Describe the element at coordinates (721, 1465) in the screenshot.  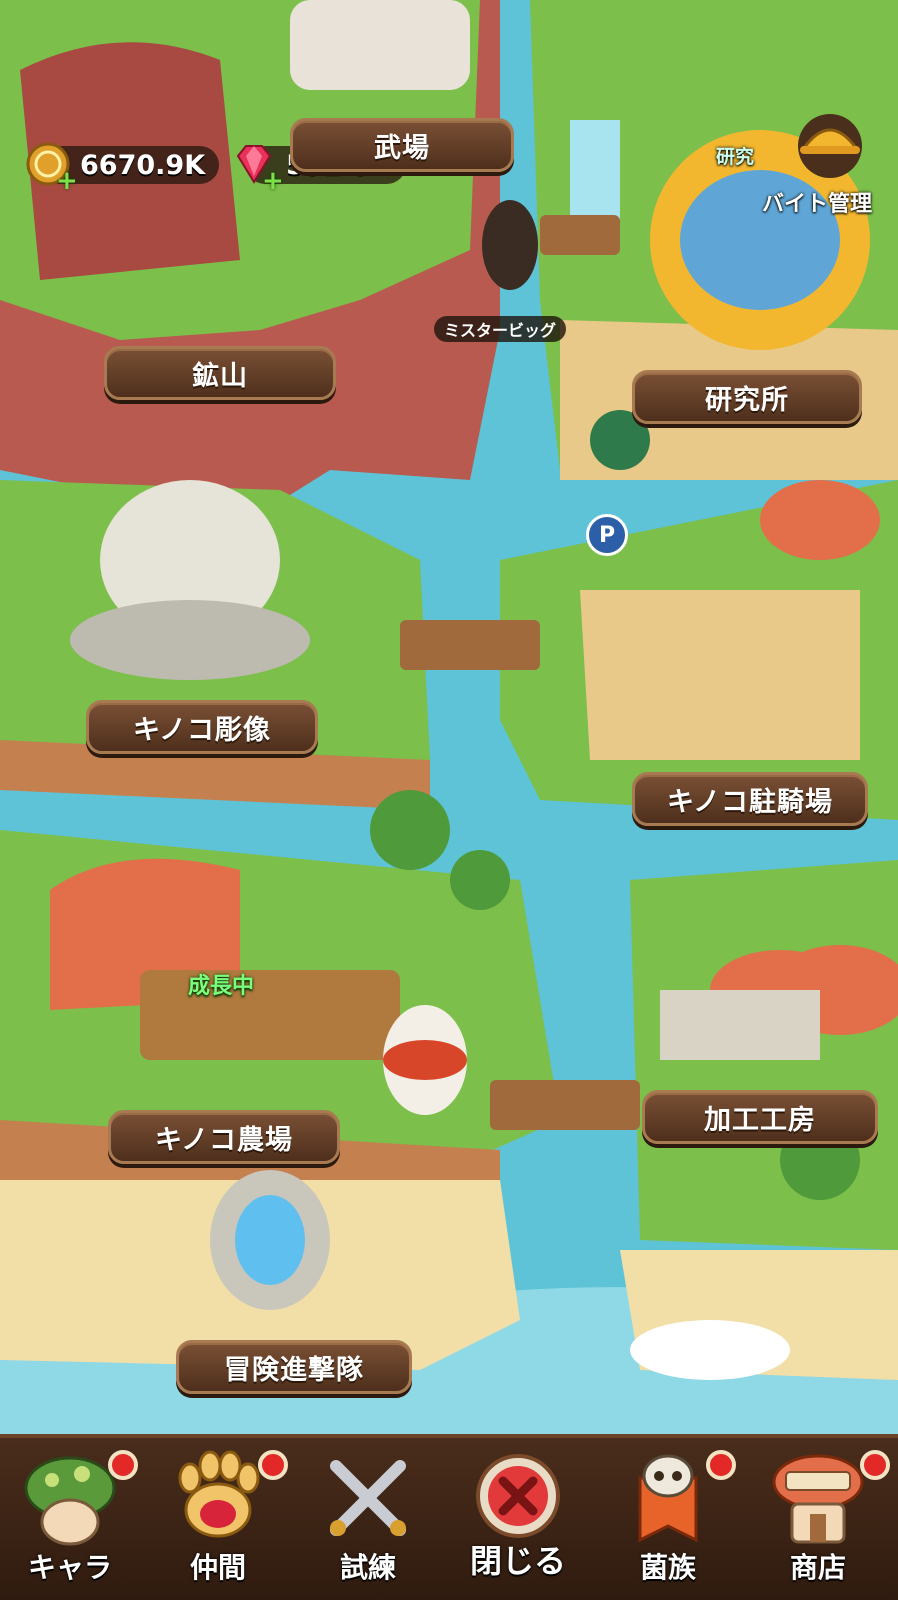
I see `nav-clan-badge` at that location.